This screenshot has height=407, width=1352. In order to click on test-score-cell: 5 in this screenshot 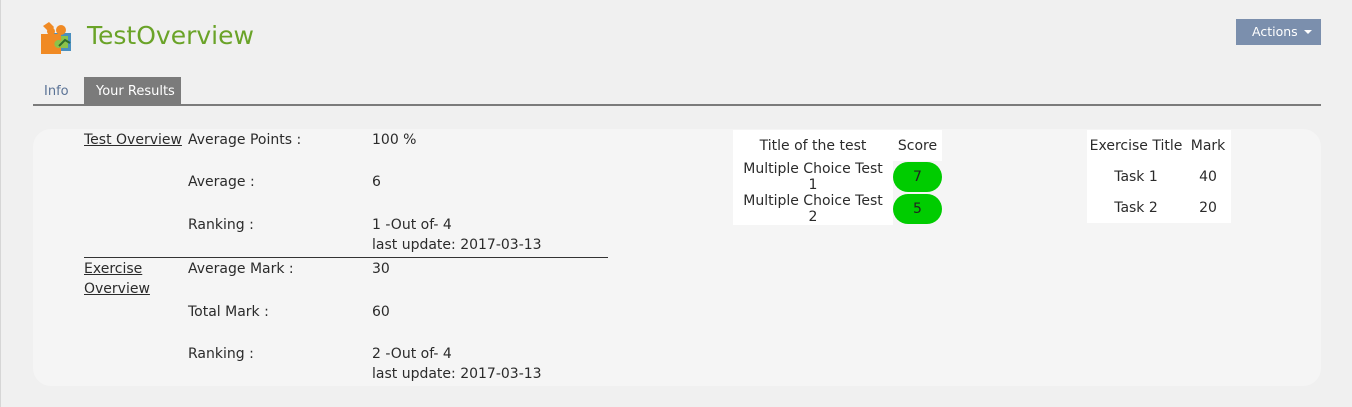, I will do `click(917, 209)`.